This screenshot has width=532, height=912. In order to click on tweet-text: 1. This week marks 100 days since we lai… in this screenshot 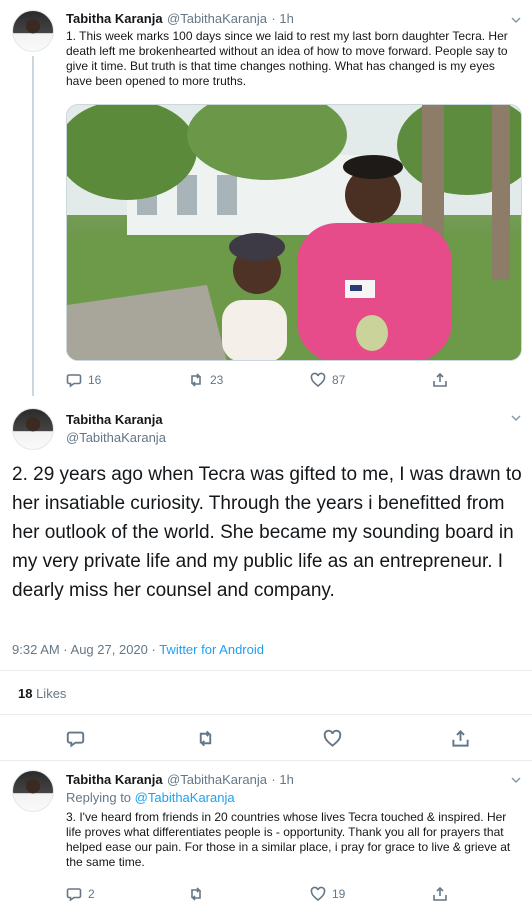, I will do `click(287, 58)`.